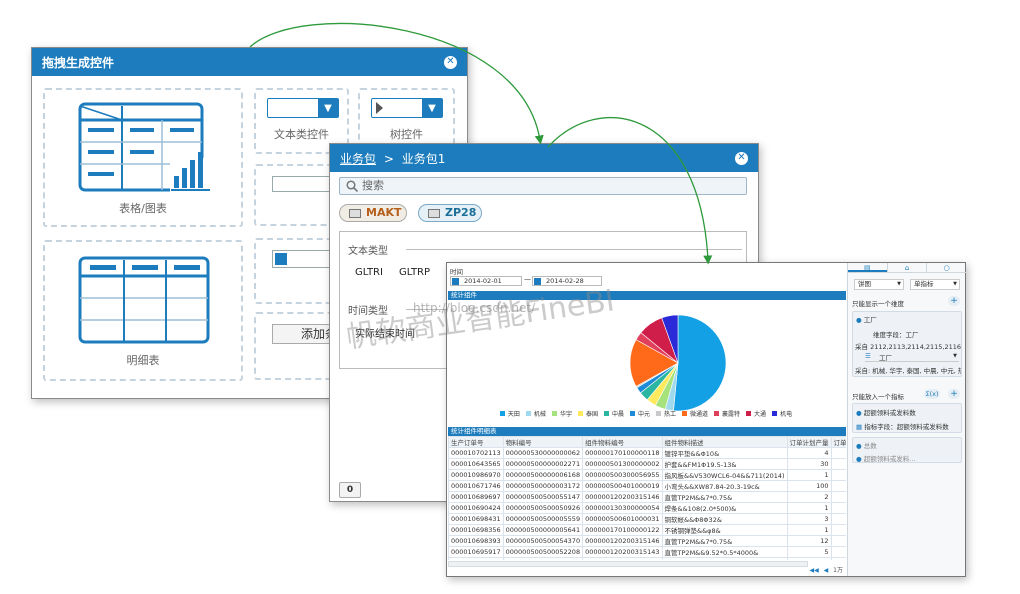  I want to click on metric-field-header: ● 超额领料或发料数, so click(886, 412).